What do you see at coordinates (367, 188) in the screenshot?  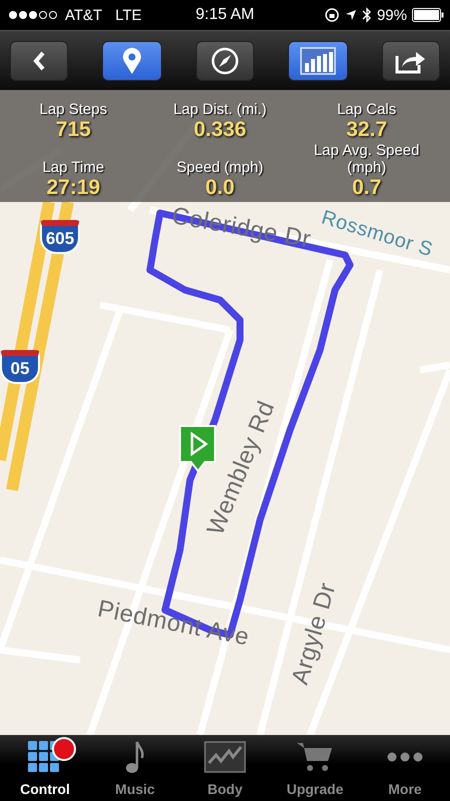 I see `stat-value: 0.7` at bounding box center [367, 188].